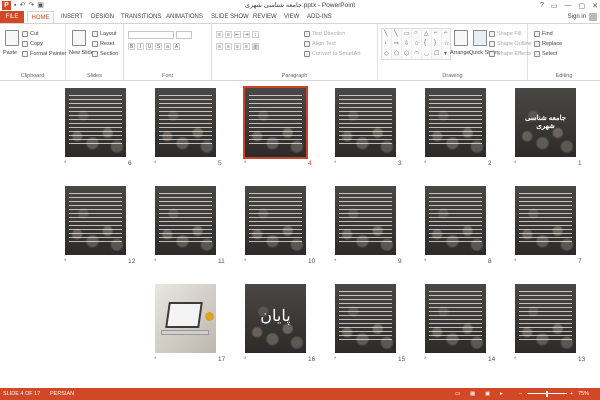 The width and height of the screenshot is (600, 400). Describe the element at coordinates (167, 46) in the screenshot. I see `strikethrough-button: a` at that location.